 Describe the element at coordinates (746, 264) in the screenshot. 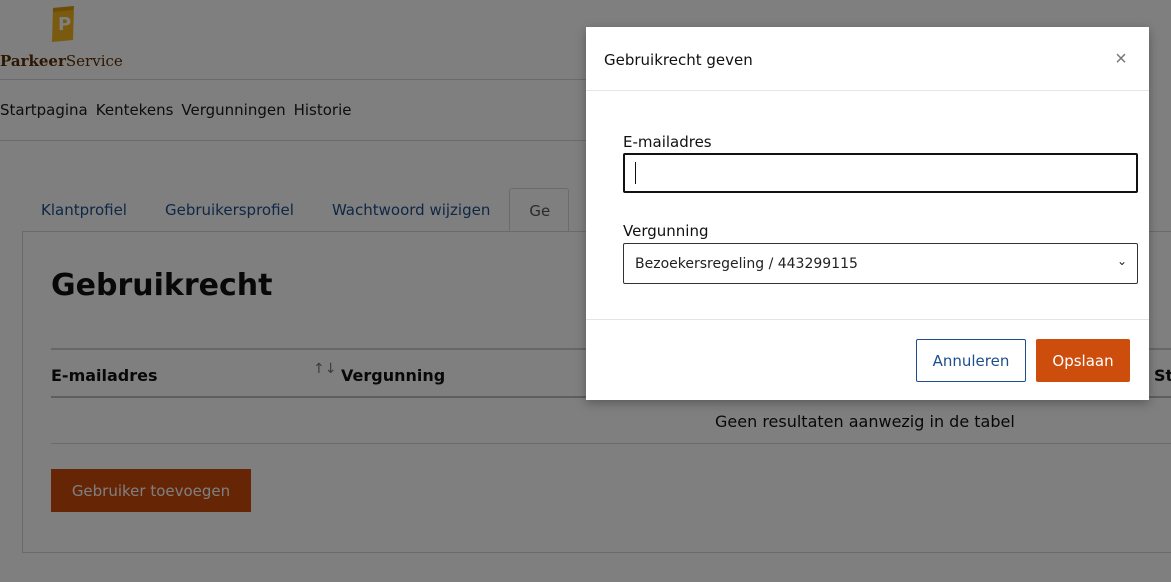

I see `license-select-value: Bezoekersregeling / 443299115` at that location.